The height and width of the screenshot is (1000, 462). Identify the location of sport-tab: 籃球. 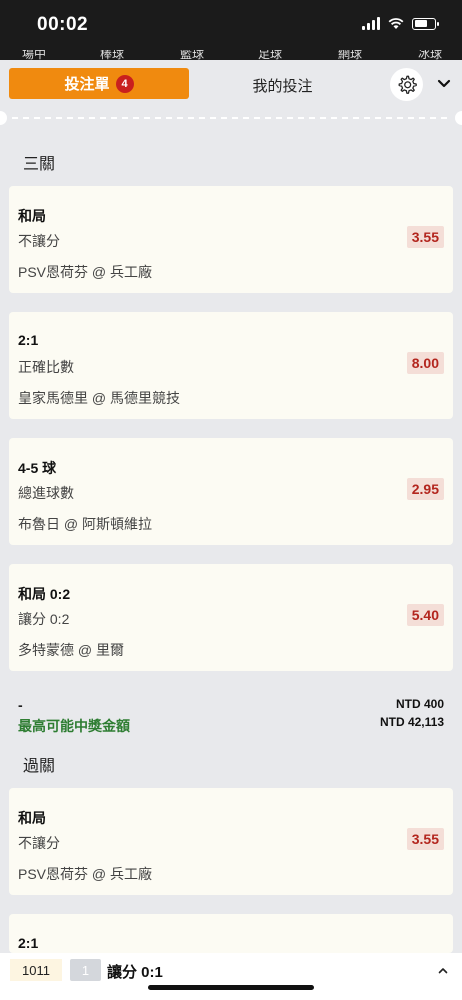
(192, 55).